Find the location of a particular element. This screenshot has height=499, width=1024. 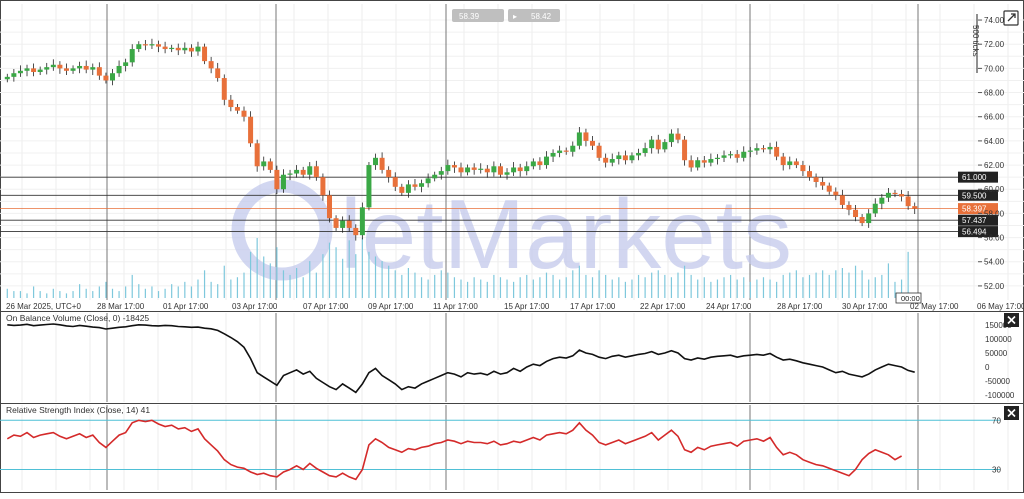

crosshair-time-box: 00:00 is located at coordinates (908, 298).